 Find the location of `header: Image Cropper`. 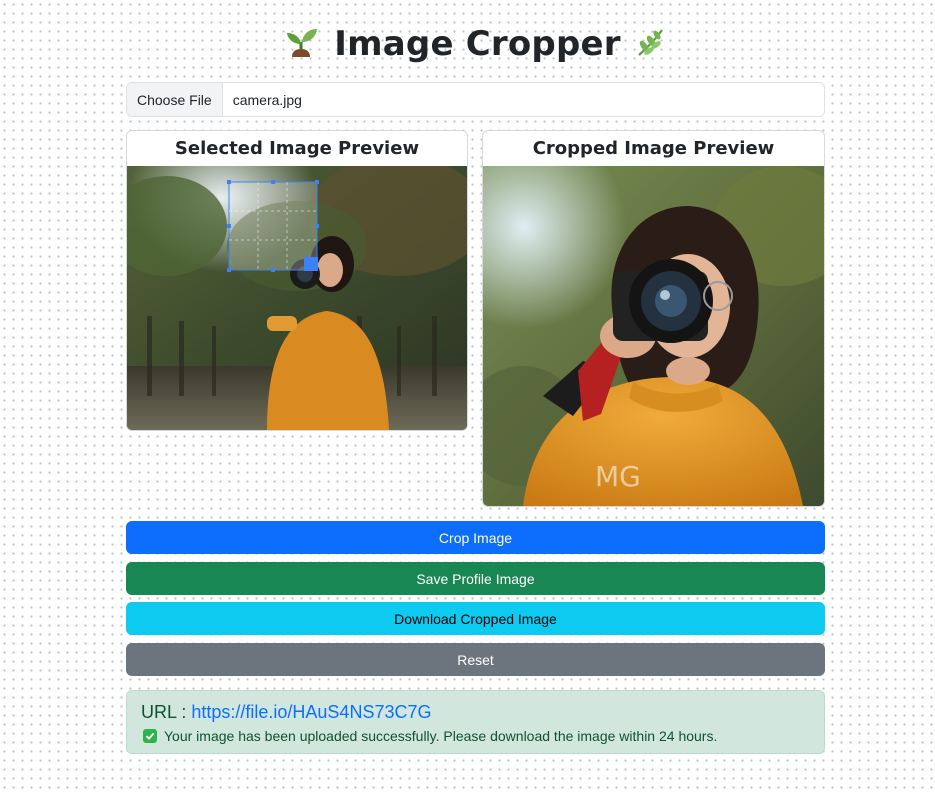

header: Image Cropper is located at coordinates (475, 44).